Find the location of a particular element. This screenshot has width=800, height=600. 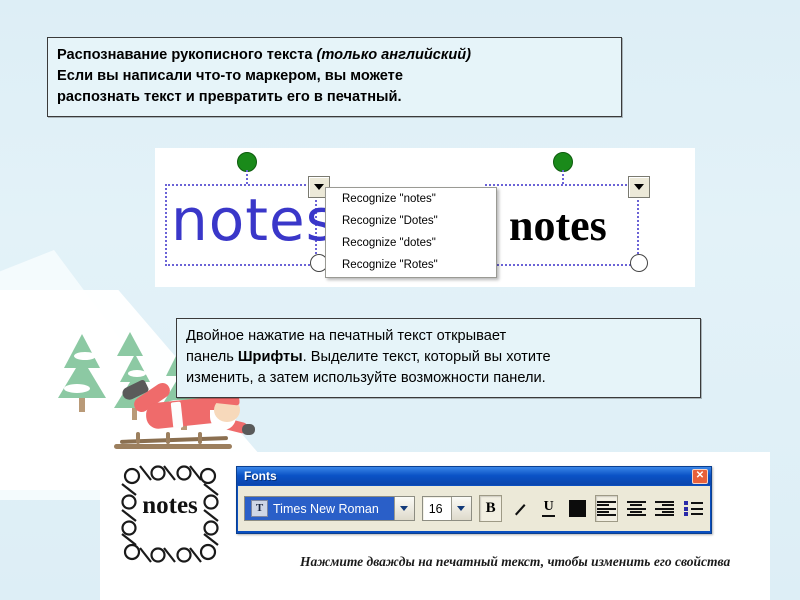

close-icon: ✕ is located at coordinates (700, 476).